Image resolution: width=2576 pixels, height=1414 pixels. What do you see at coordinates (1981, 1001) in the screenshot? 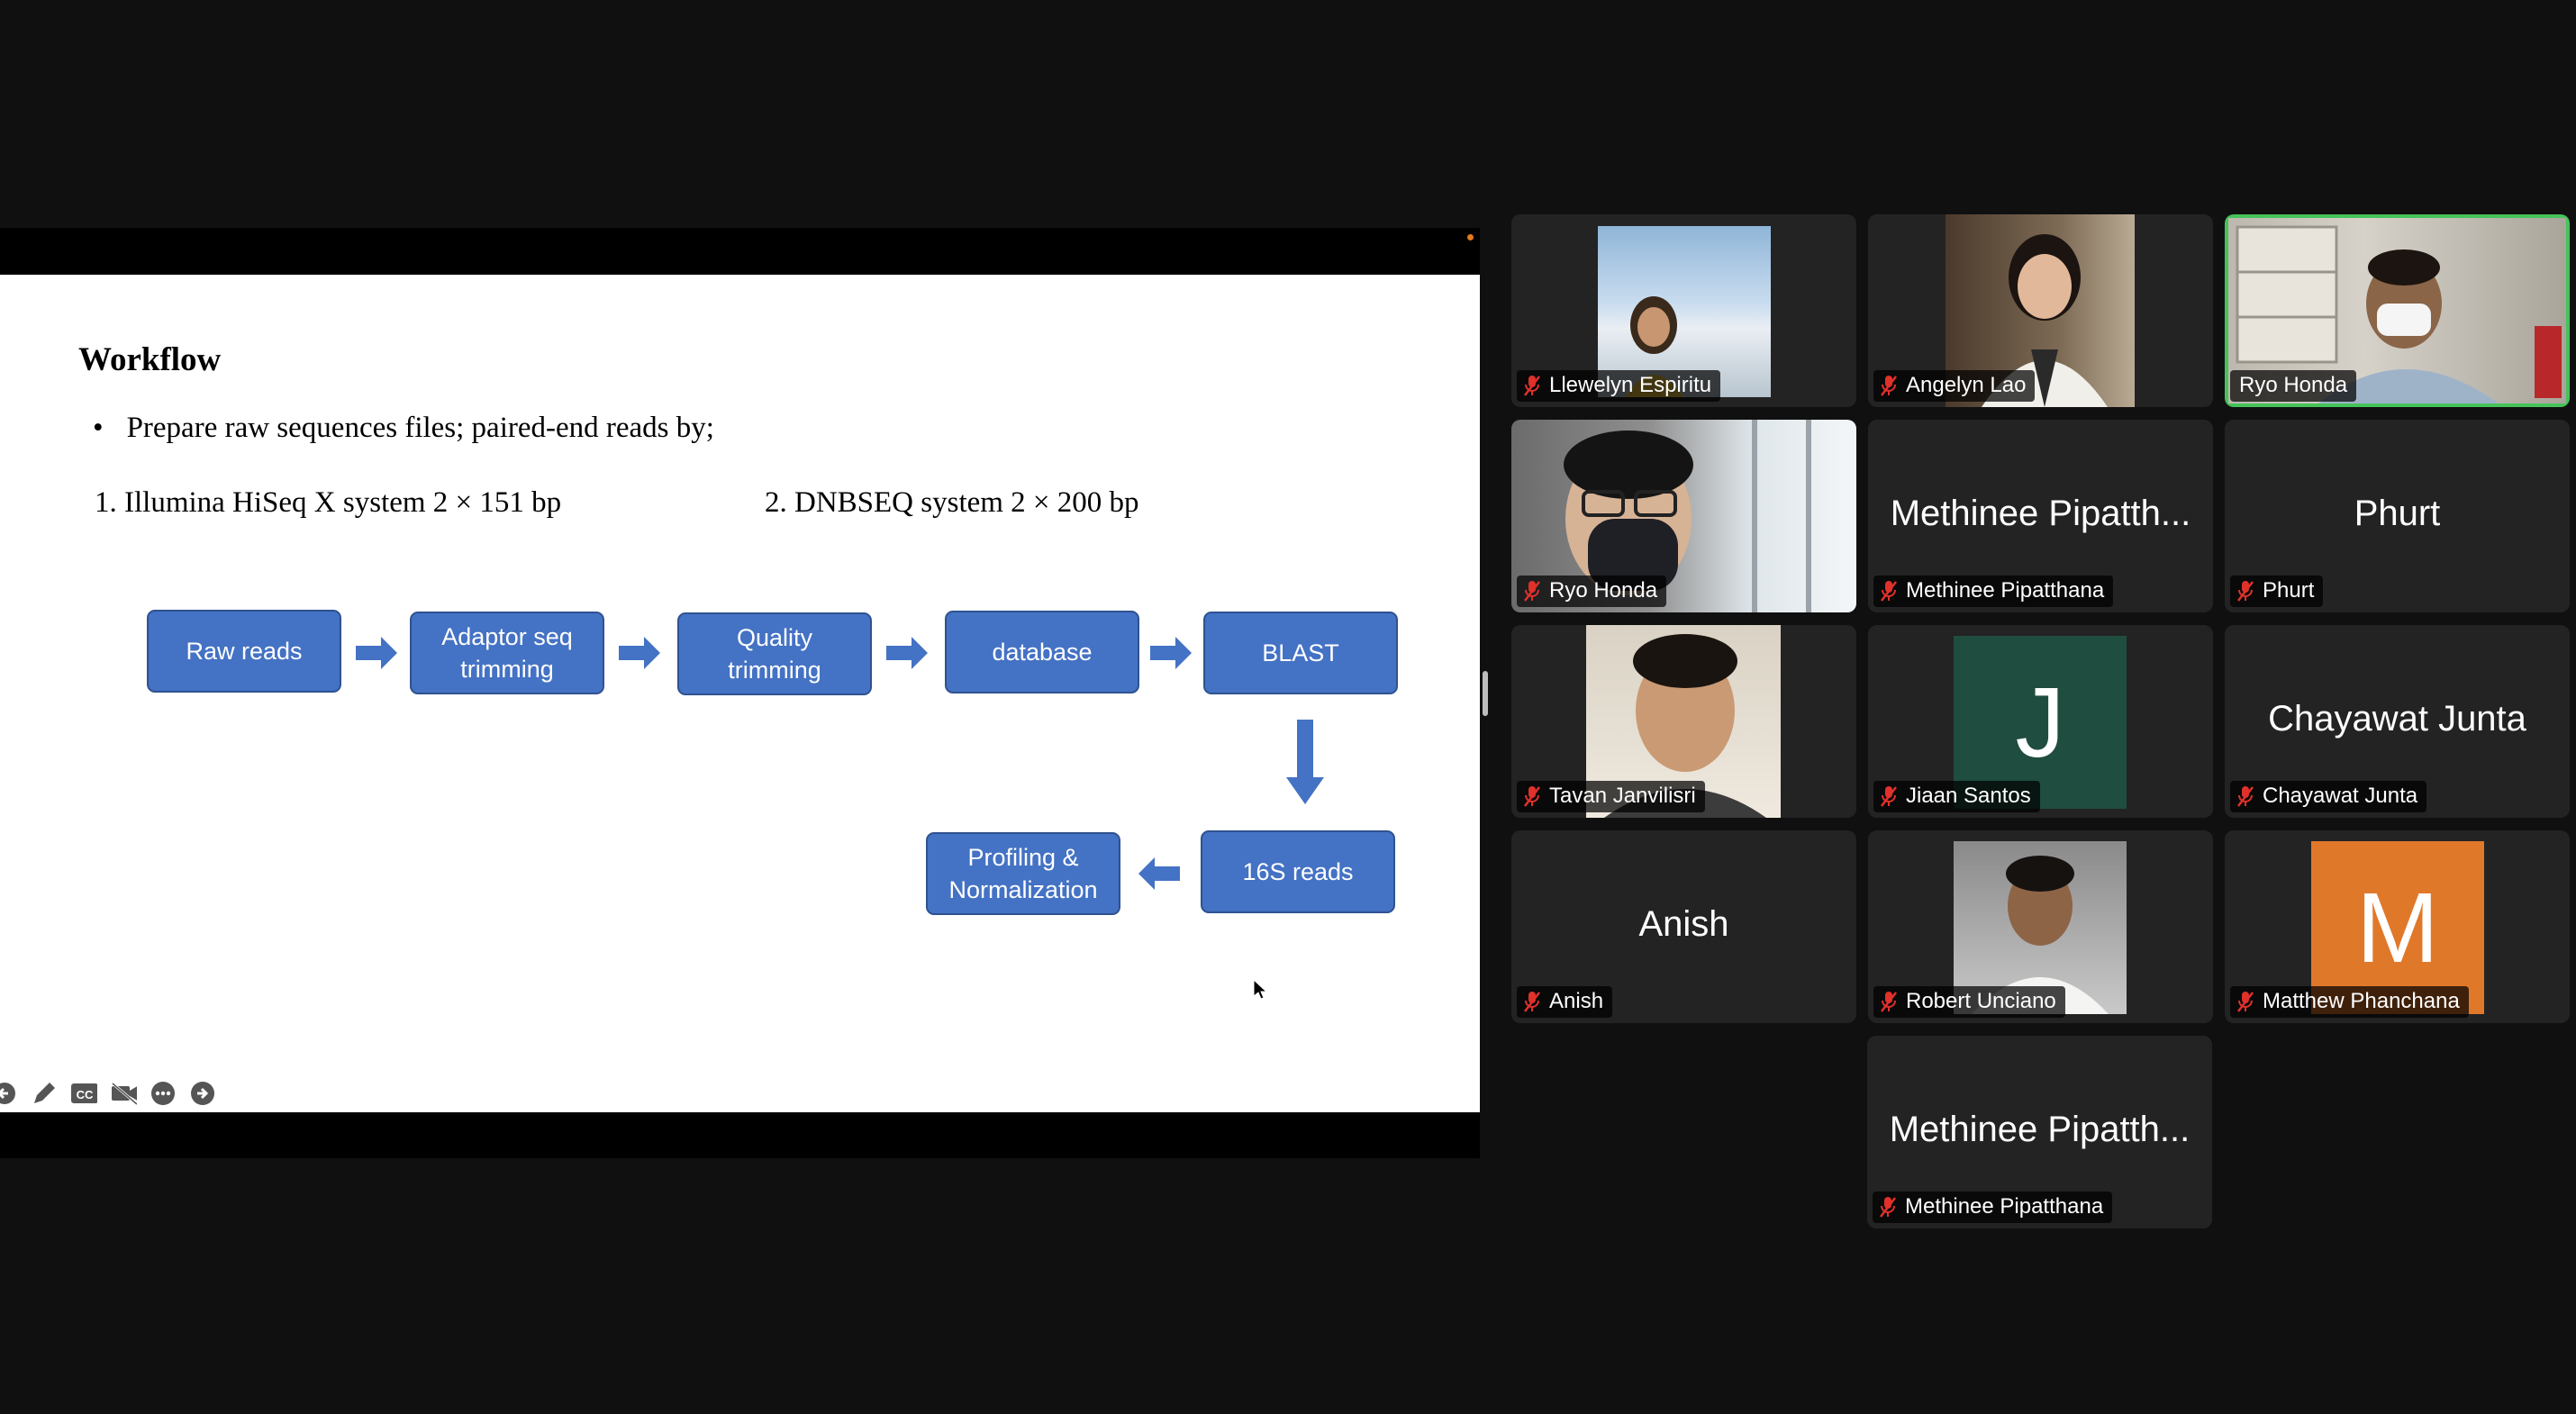
I see `participant-name: Robert Unciano` at bounding box center [1981, 1001].